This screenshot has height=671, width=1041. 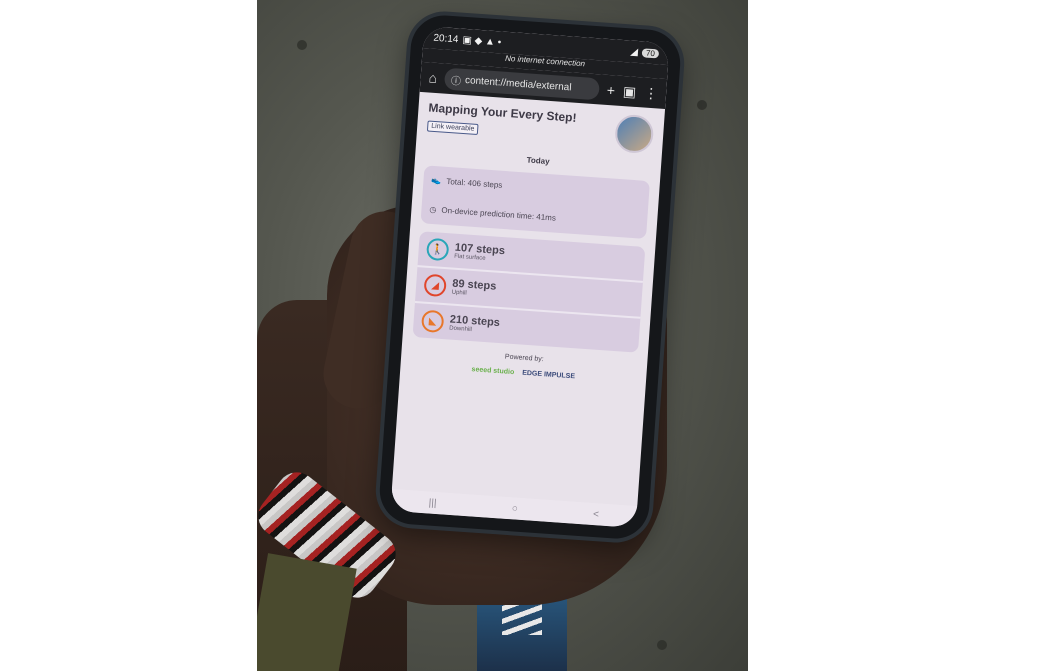 I want to click on sleeve, so click(x=307, y=612).